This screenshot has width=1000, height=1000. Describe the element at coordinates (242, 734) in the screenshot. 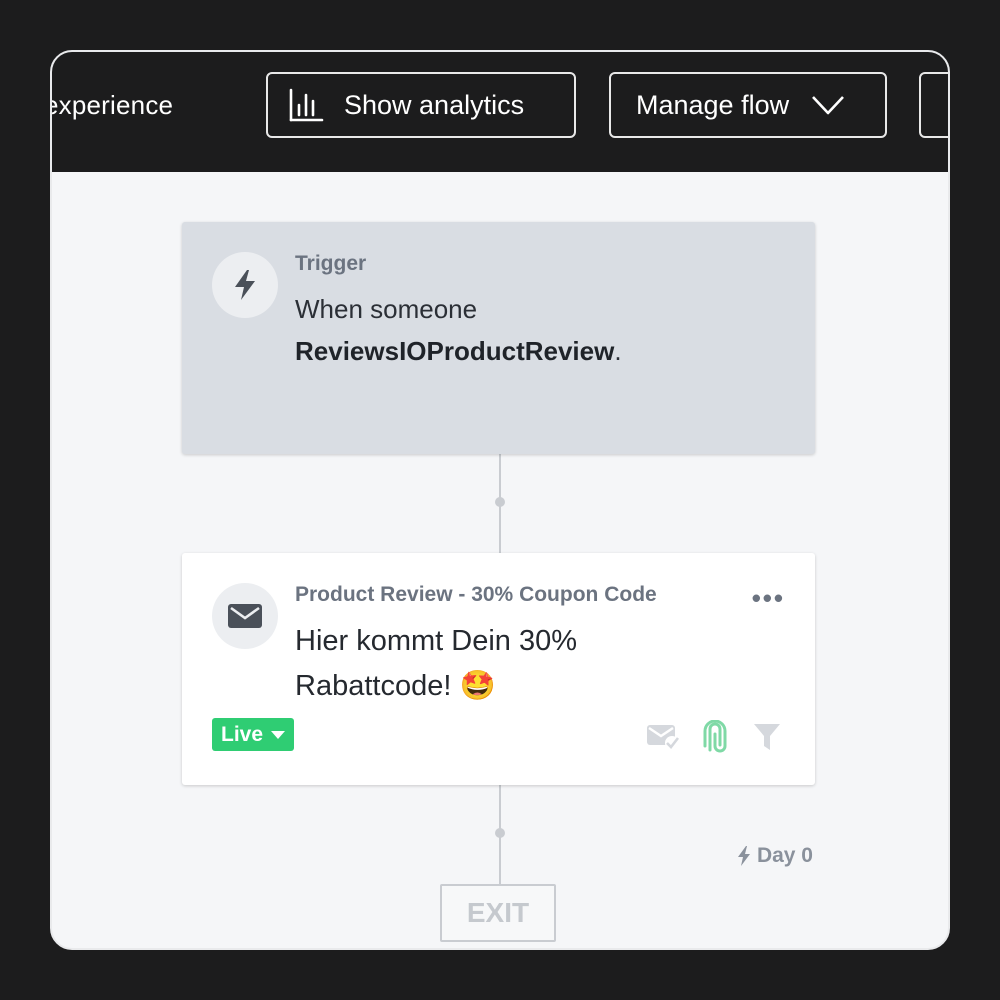

I see `status-label: Live` at that location.